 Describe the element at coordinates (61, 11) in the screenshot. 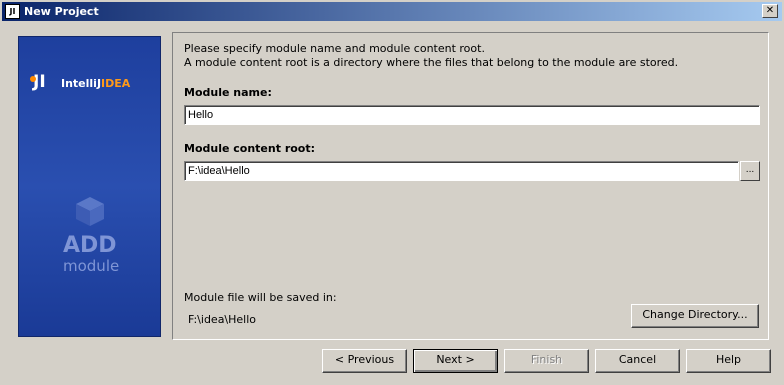

I see `window-title: New Project` at that location.